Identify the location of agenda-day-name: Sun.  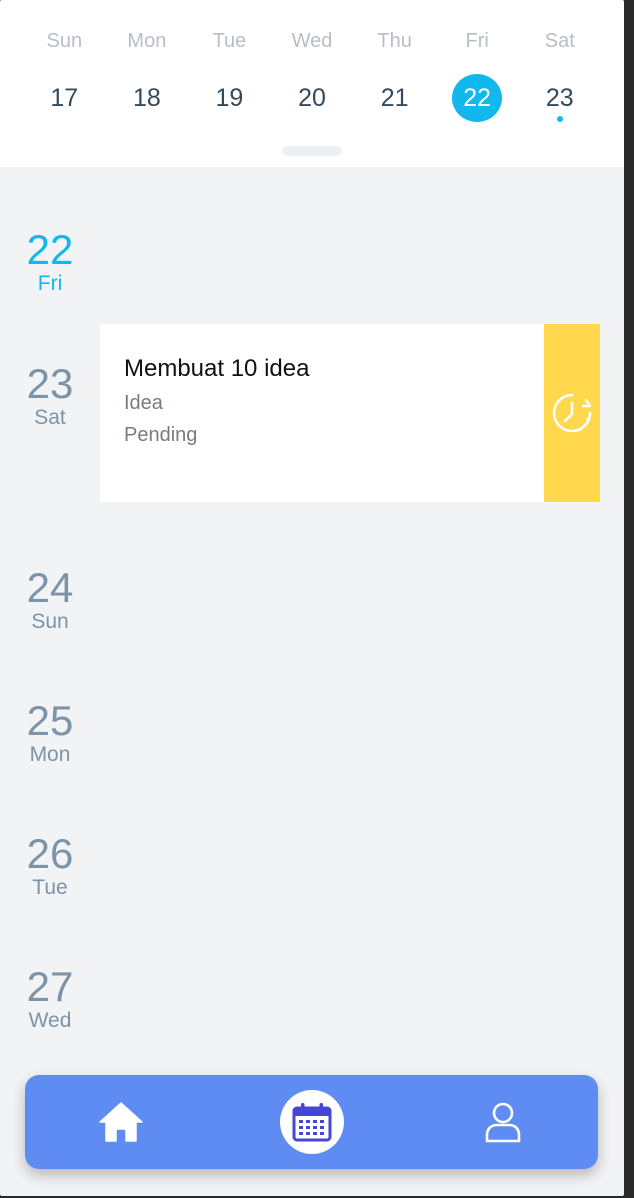
(50, 621).